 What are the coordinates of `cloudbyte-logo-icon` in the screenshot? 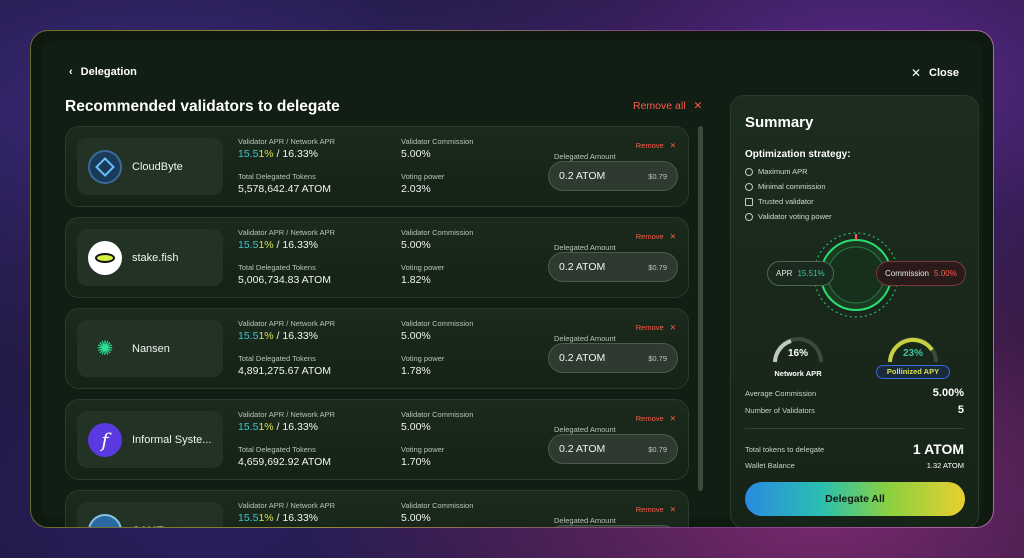 It's located at (105, 166).